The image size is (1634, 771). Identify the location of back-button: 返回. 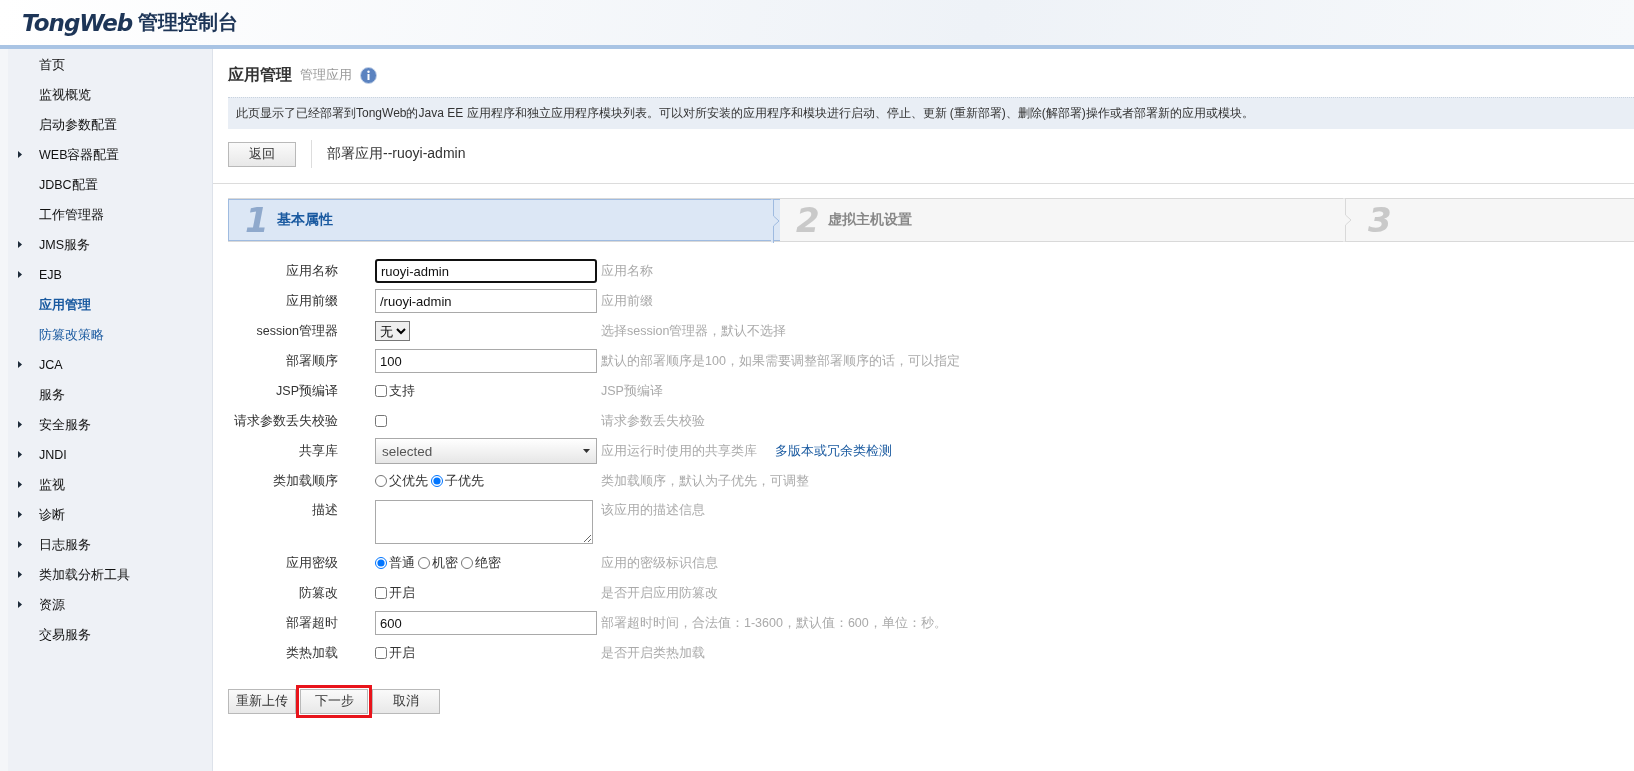
(262, 154).